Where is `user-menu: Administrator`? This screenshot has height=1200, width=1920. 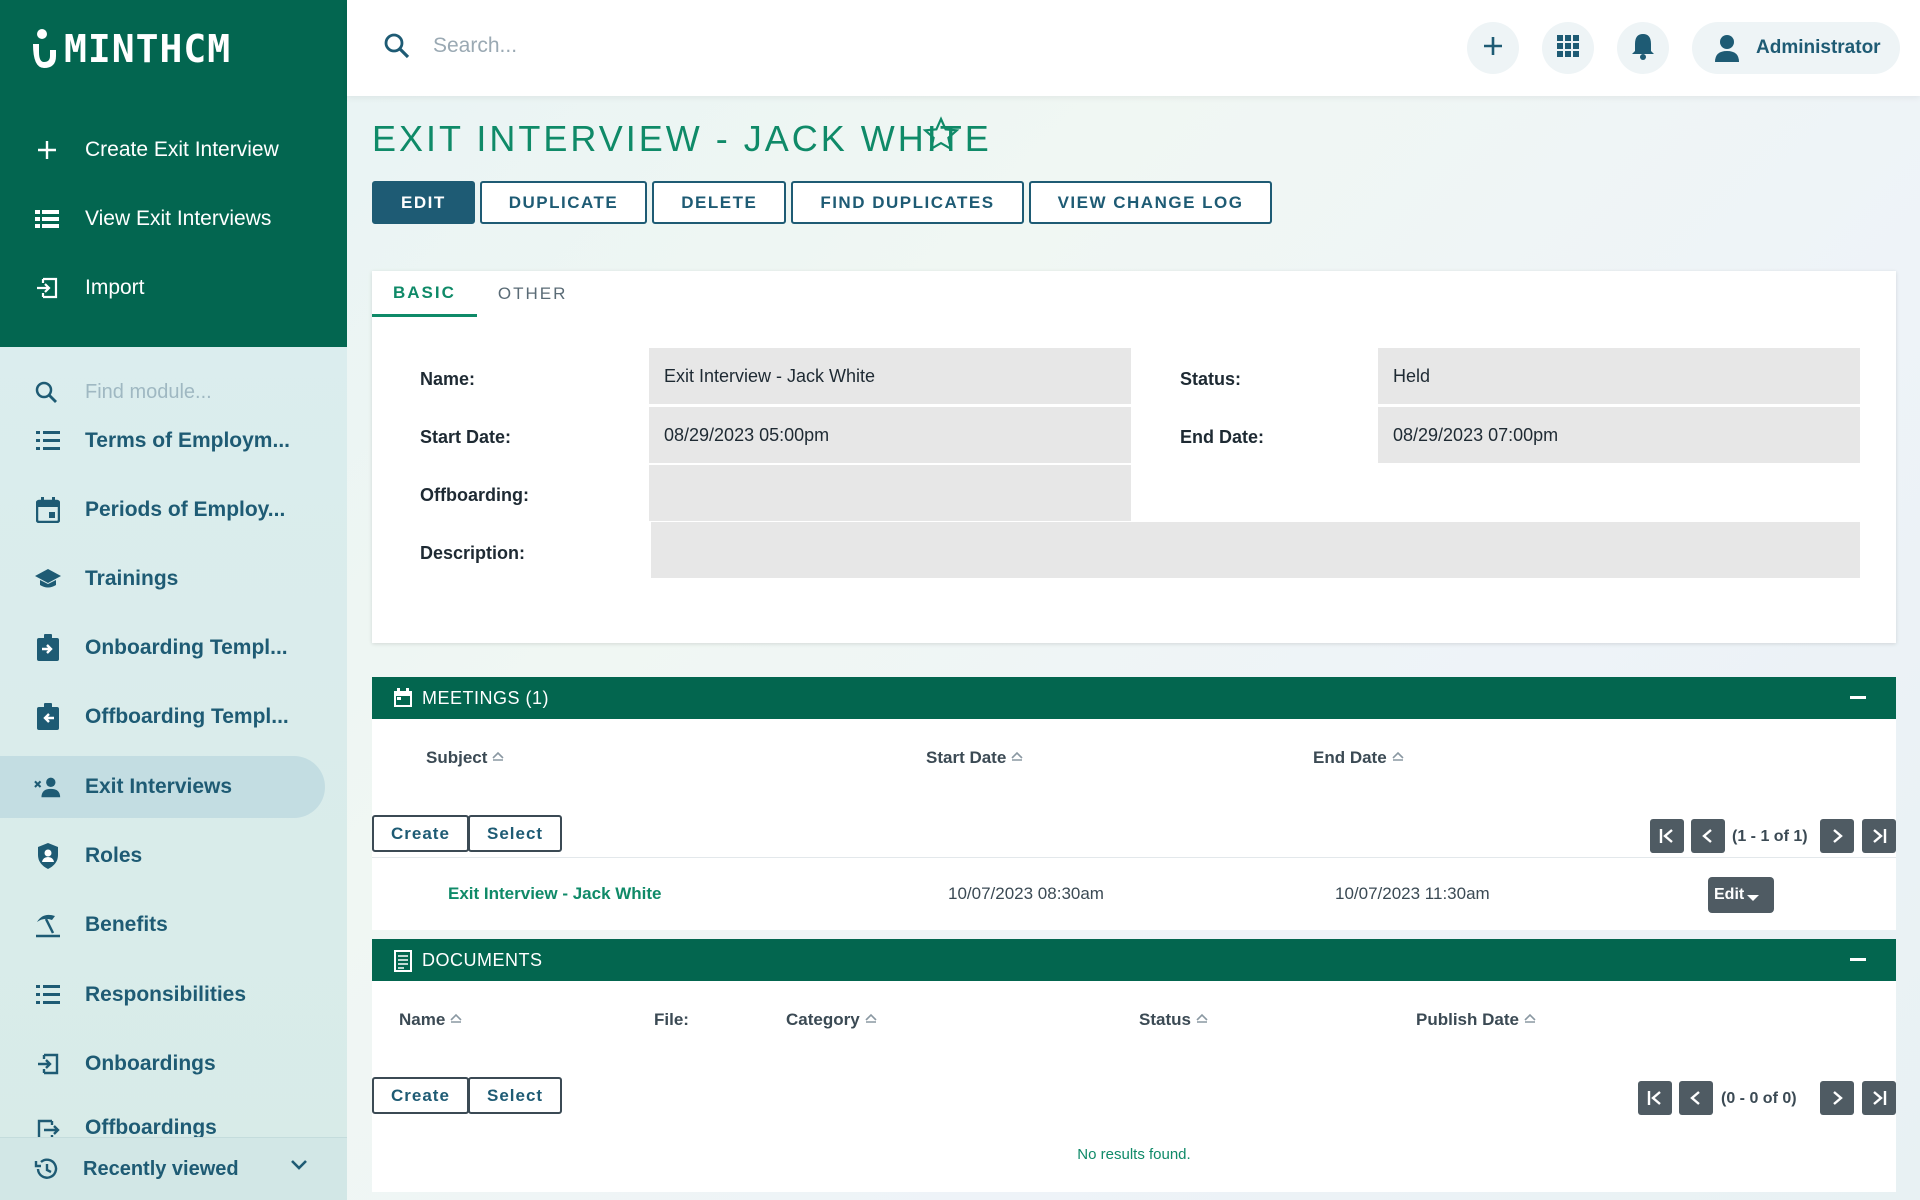 user-menu: Administrator is located at coordinates (1796, 48).